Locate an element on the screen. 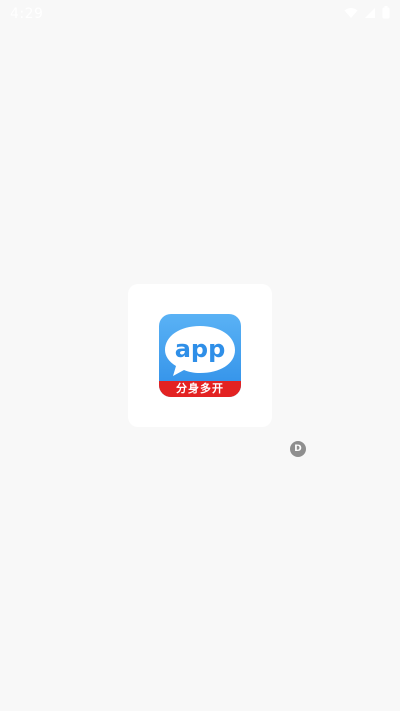 This screenshot has height=711, width=400. app-logo: app 分身多开 is located at coordinates (200, 355).